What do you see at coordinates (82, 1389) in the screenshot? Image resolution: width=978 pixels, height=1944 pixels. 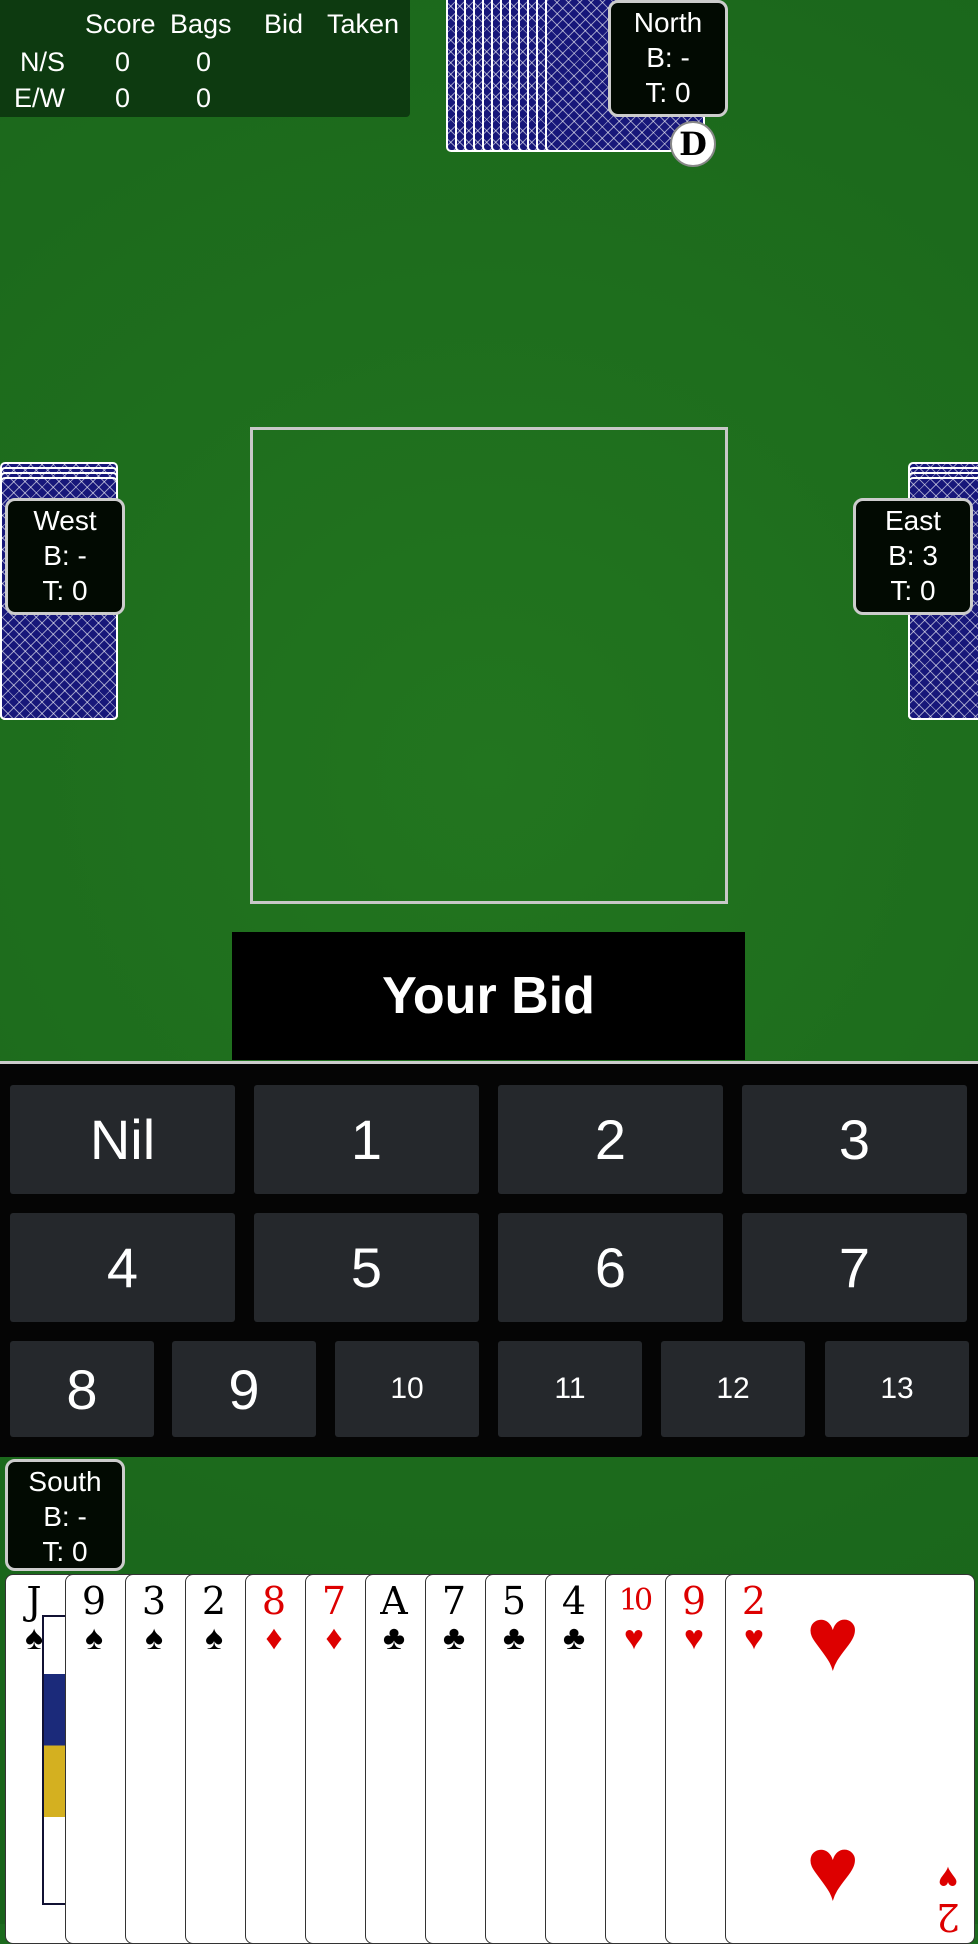 I see `bid-button-8: 8` at bounding box center [82, 1389].